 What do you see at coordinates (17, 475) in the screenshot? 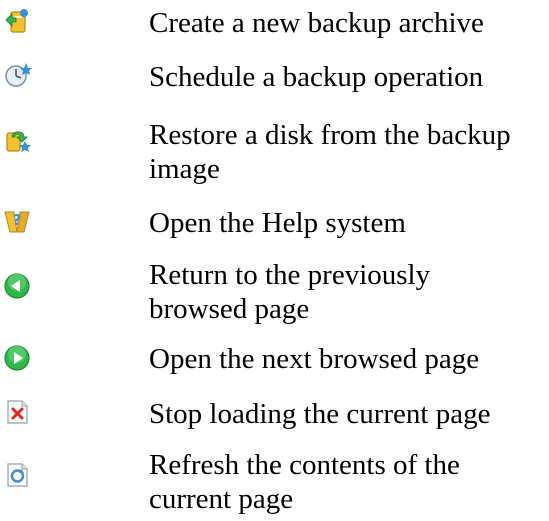
I see `refresh-icon` at bounding box center [17, 475].